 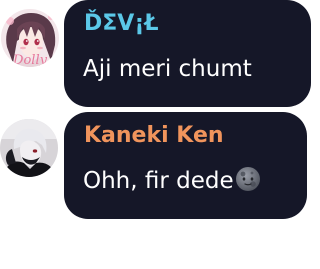 I want to click on new-moon-face-emoji-icon, so click(x=248, y=179).